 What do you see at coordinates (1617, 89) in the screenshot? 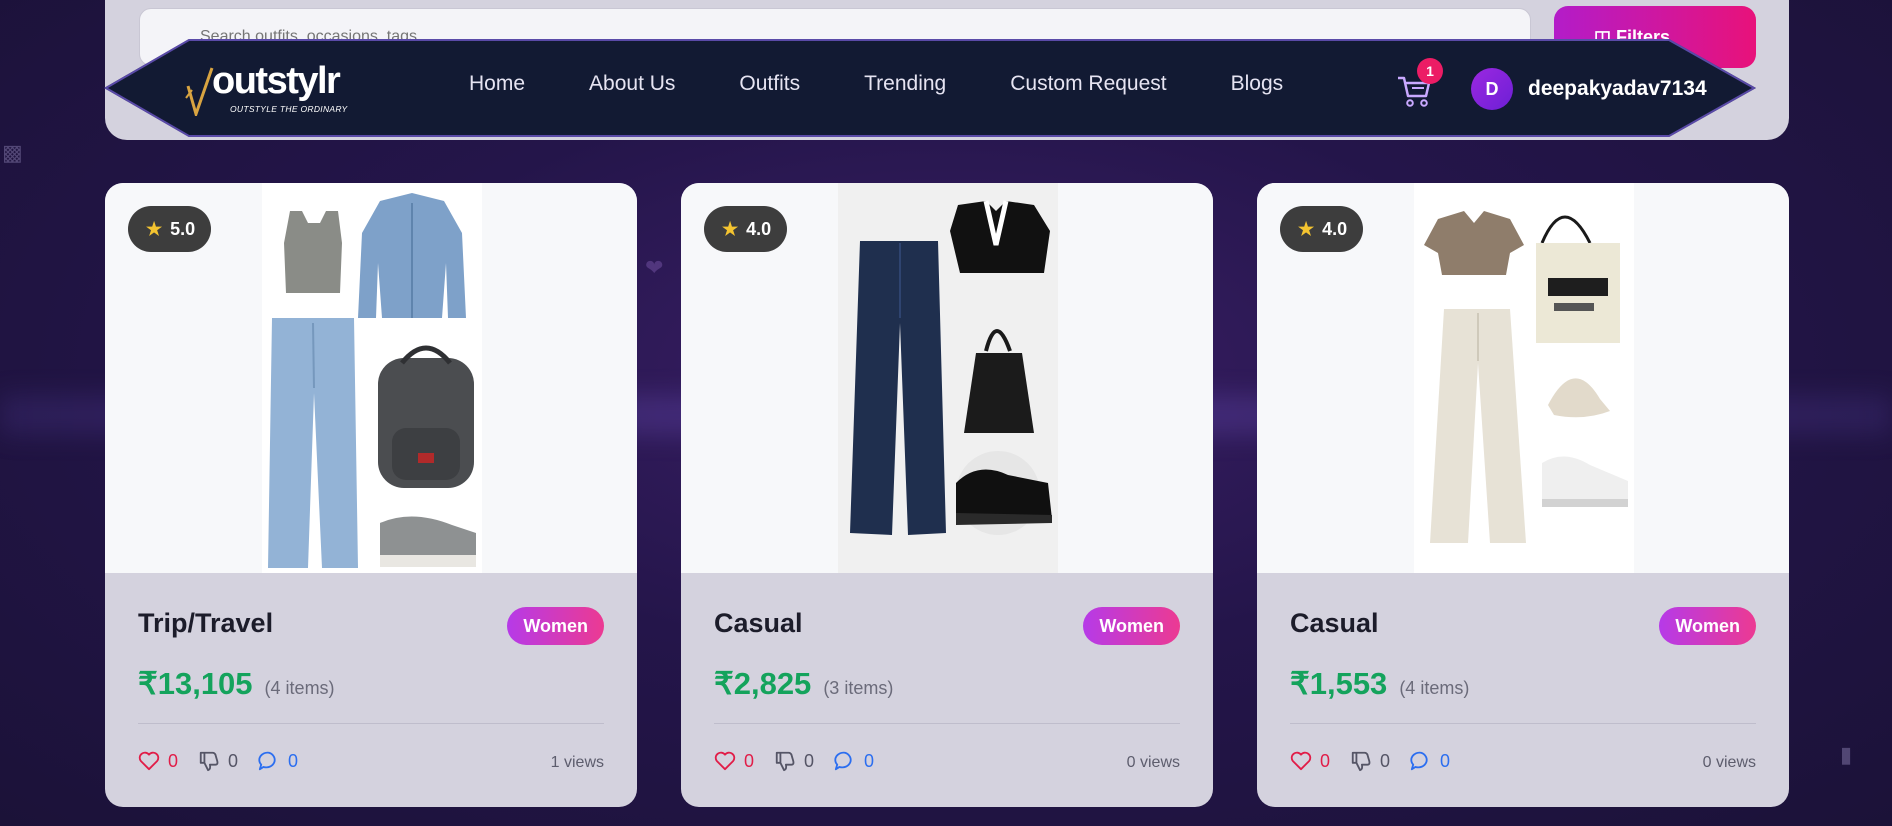
I see `username: deepakyadav7134` at bounding box center [1617, 89].